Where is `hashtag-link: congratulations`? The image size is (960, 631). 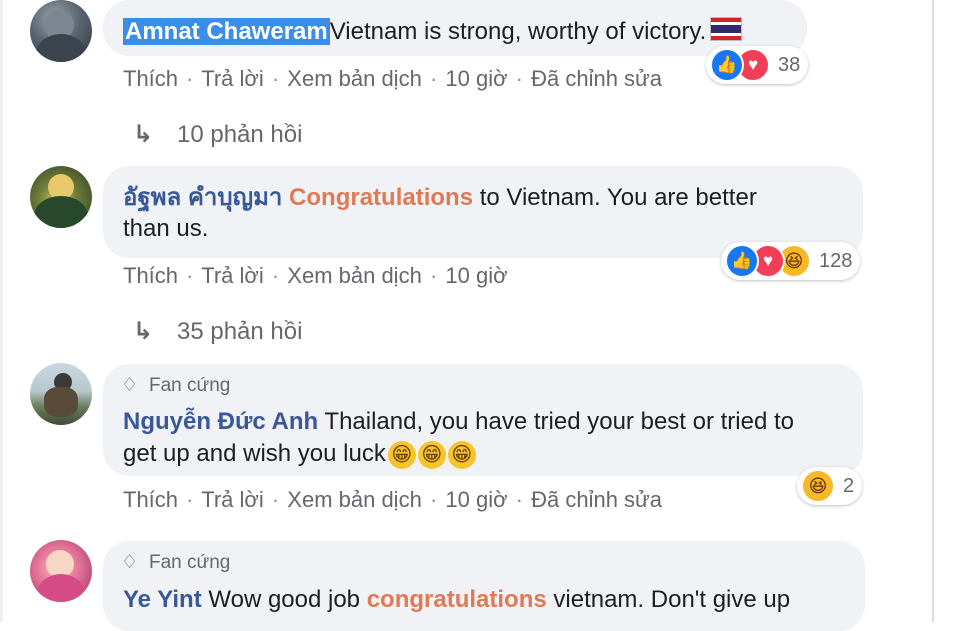
hashtag-link: congratulations is located at coordinates (457, 599).